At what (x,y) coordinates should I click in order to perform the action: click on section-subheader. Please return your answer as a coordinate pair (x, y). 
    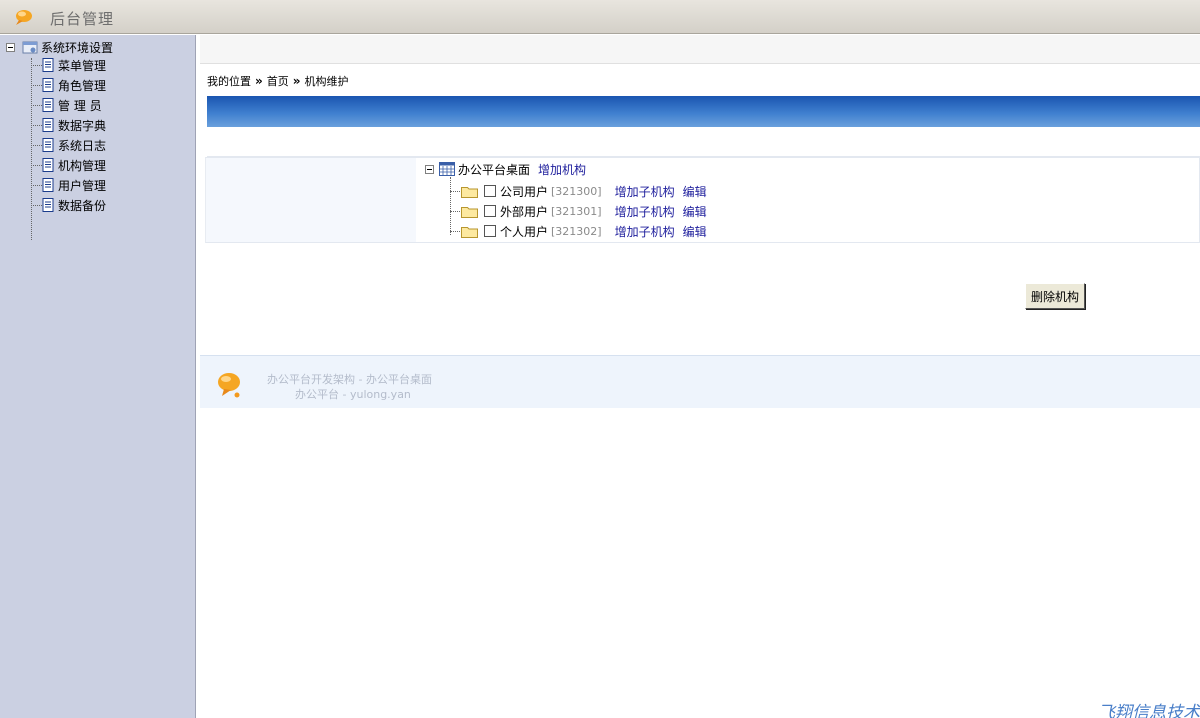
    Looking at the image, I should click on (703, 142).